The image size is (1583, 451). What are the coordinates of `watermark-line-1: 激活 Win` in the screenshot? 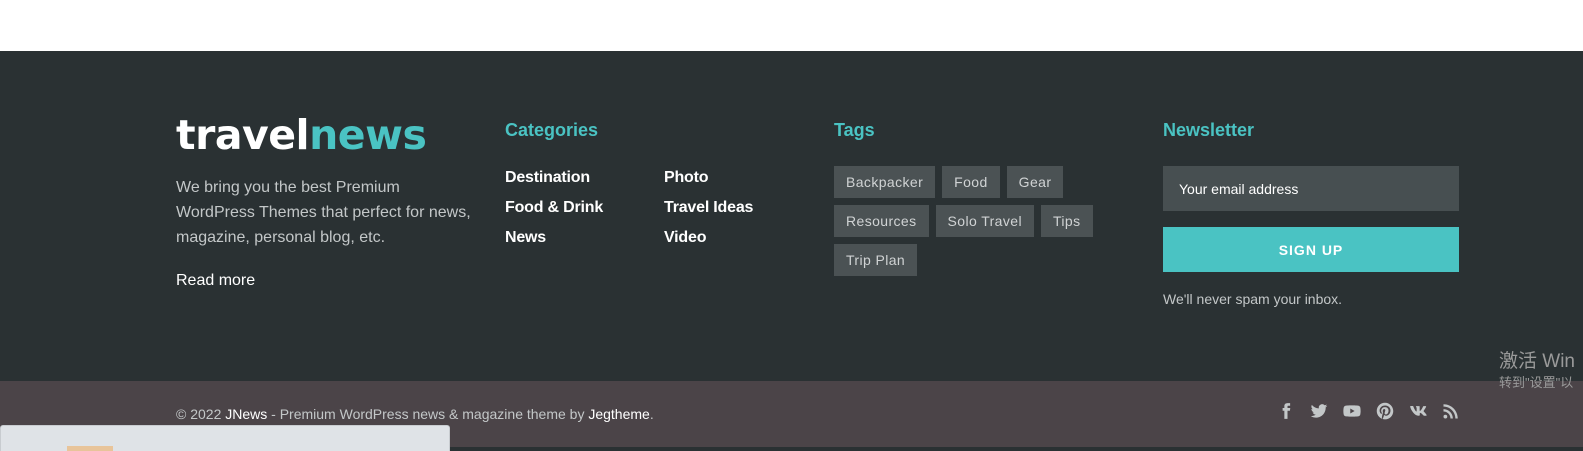 It's located at (1537, 361).